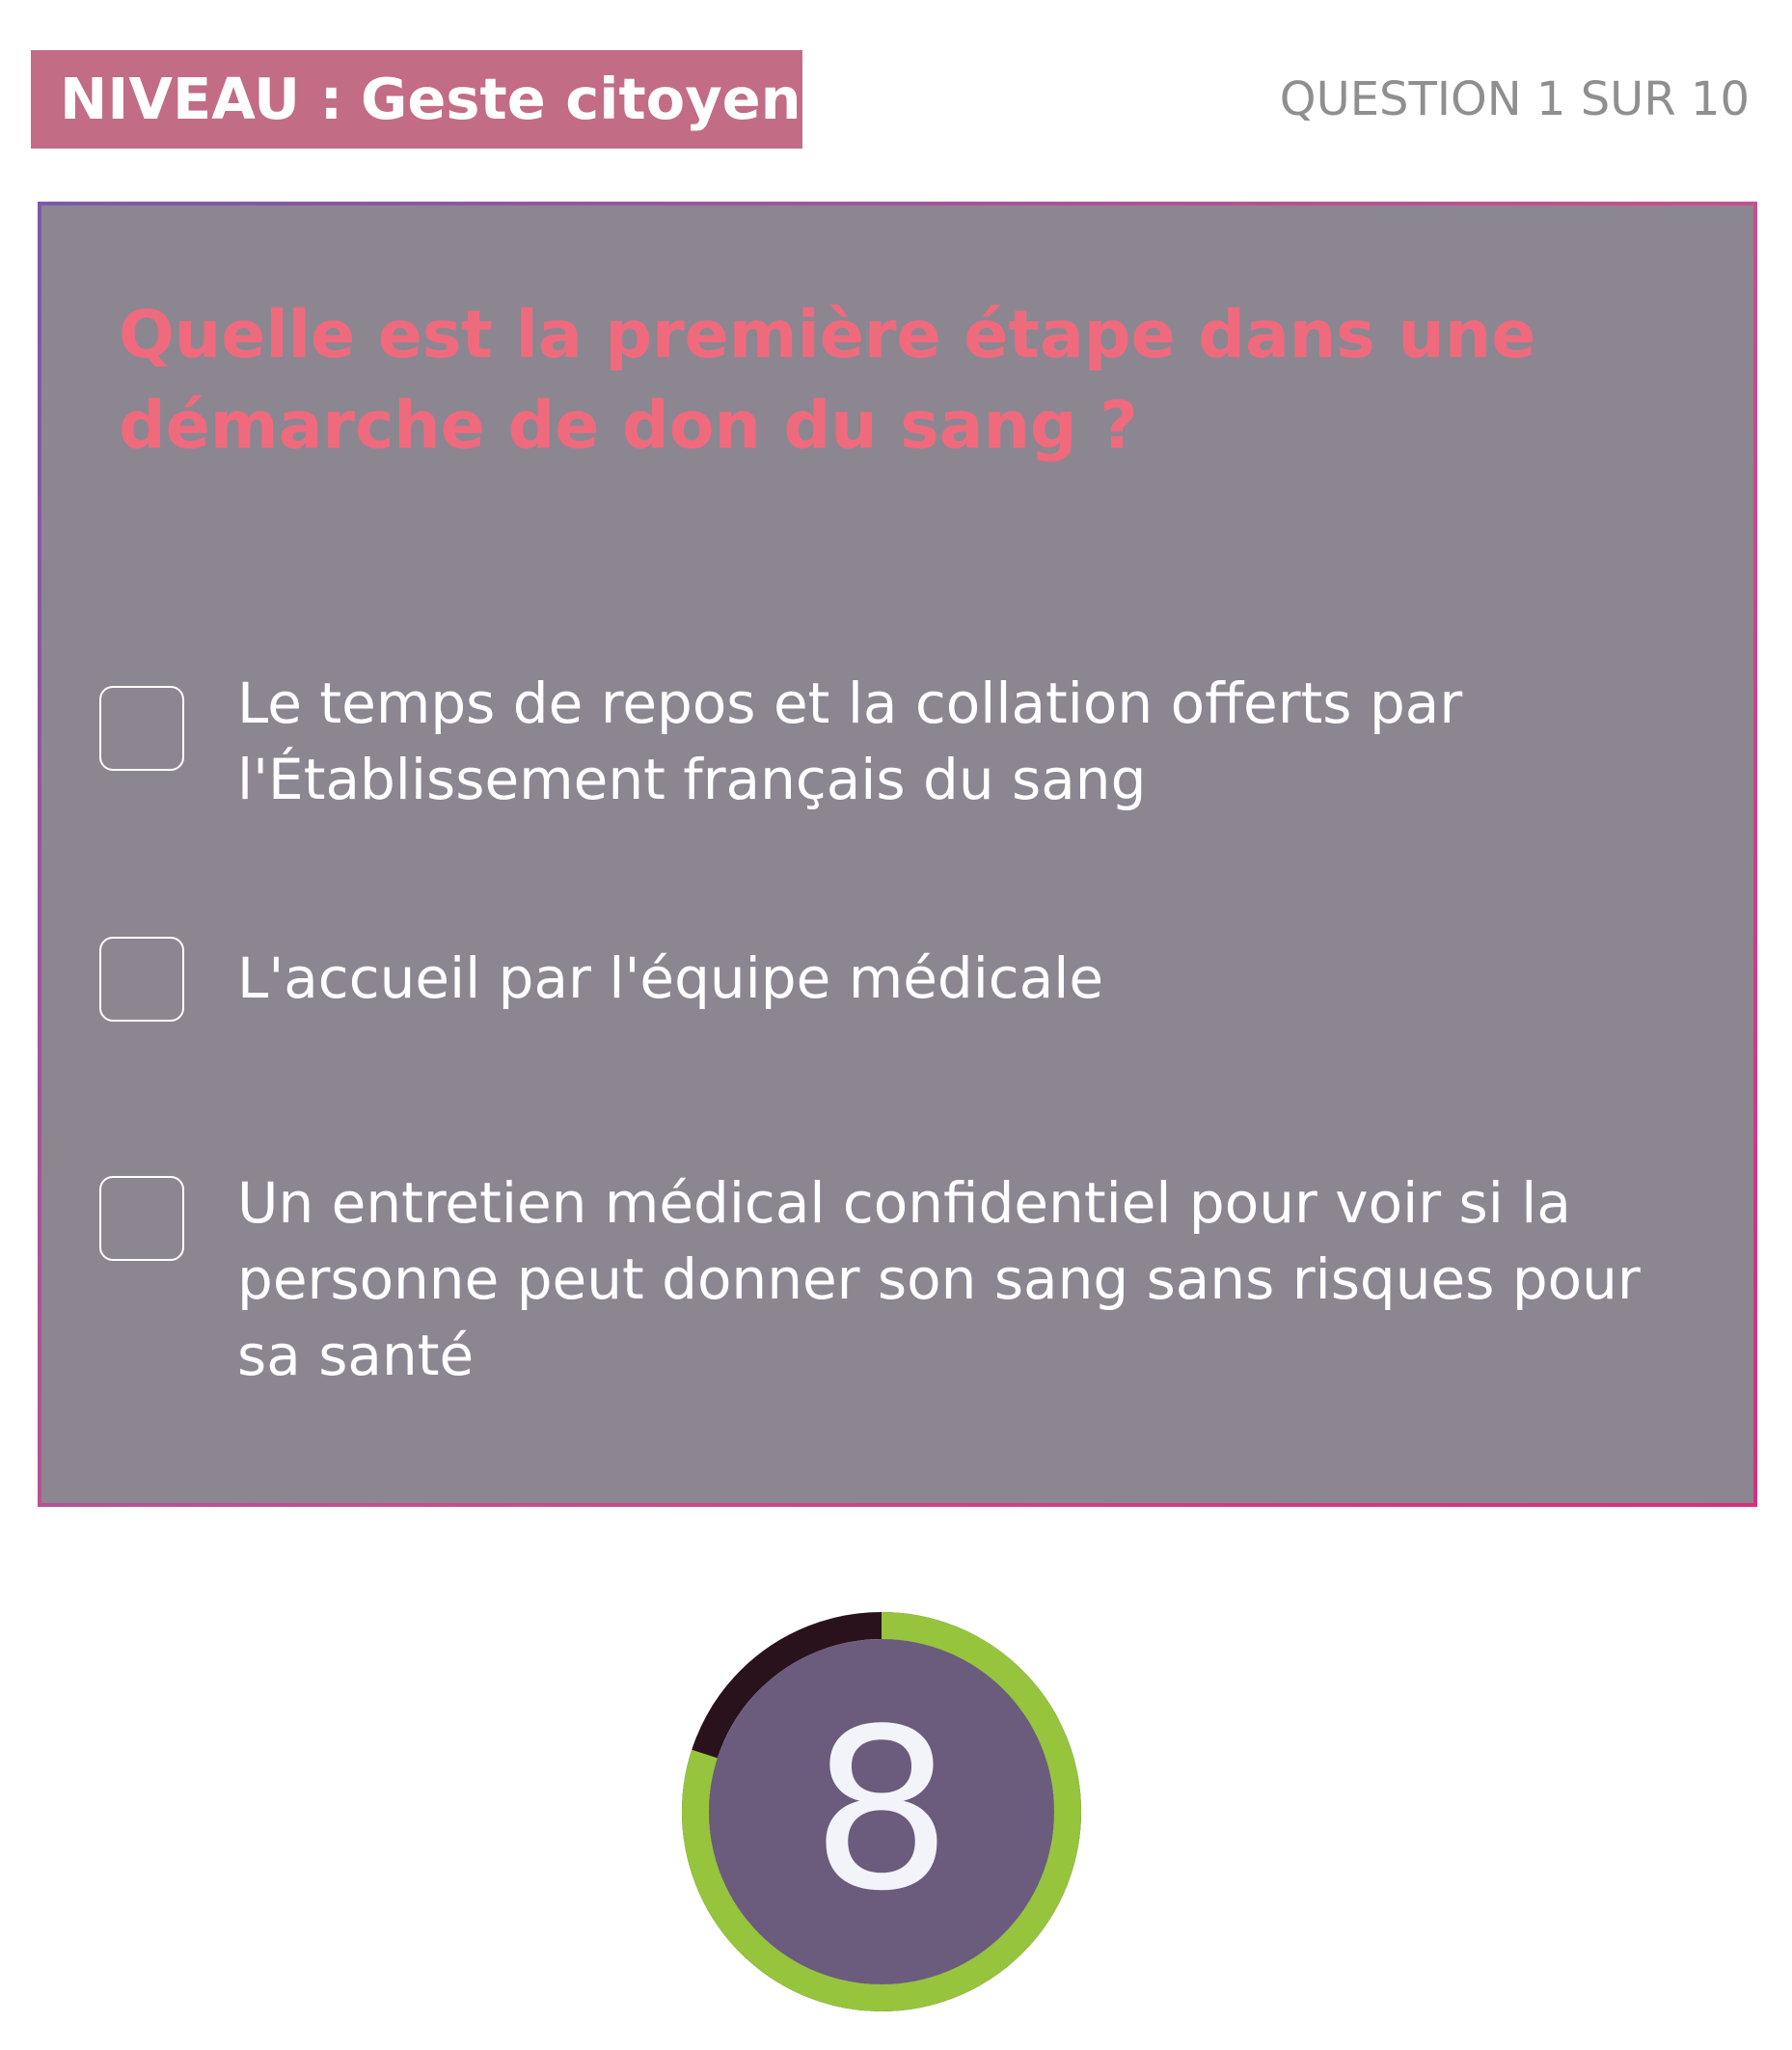 The height and width of the screenshot is (2050, 1792). Describe the element at coordinates (201, 99) in the screenshot. I see `level-label: NIVEAU :` at that location.